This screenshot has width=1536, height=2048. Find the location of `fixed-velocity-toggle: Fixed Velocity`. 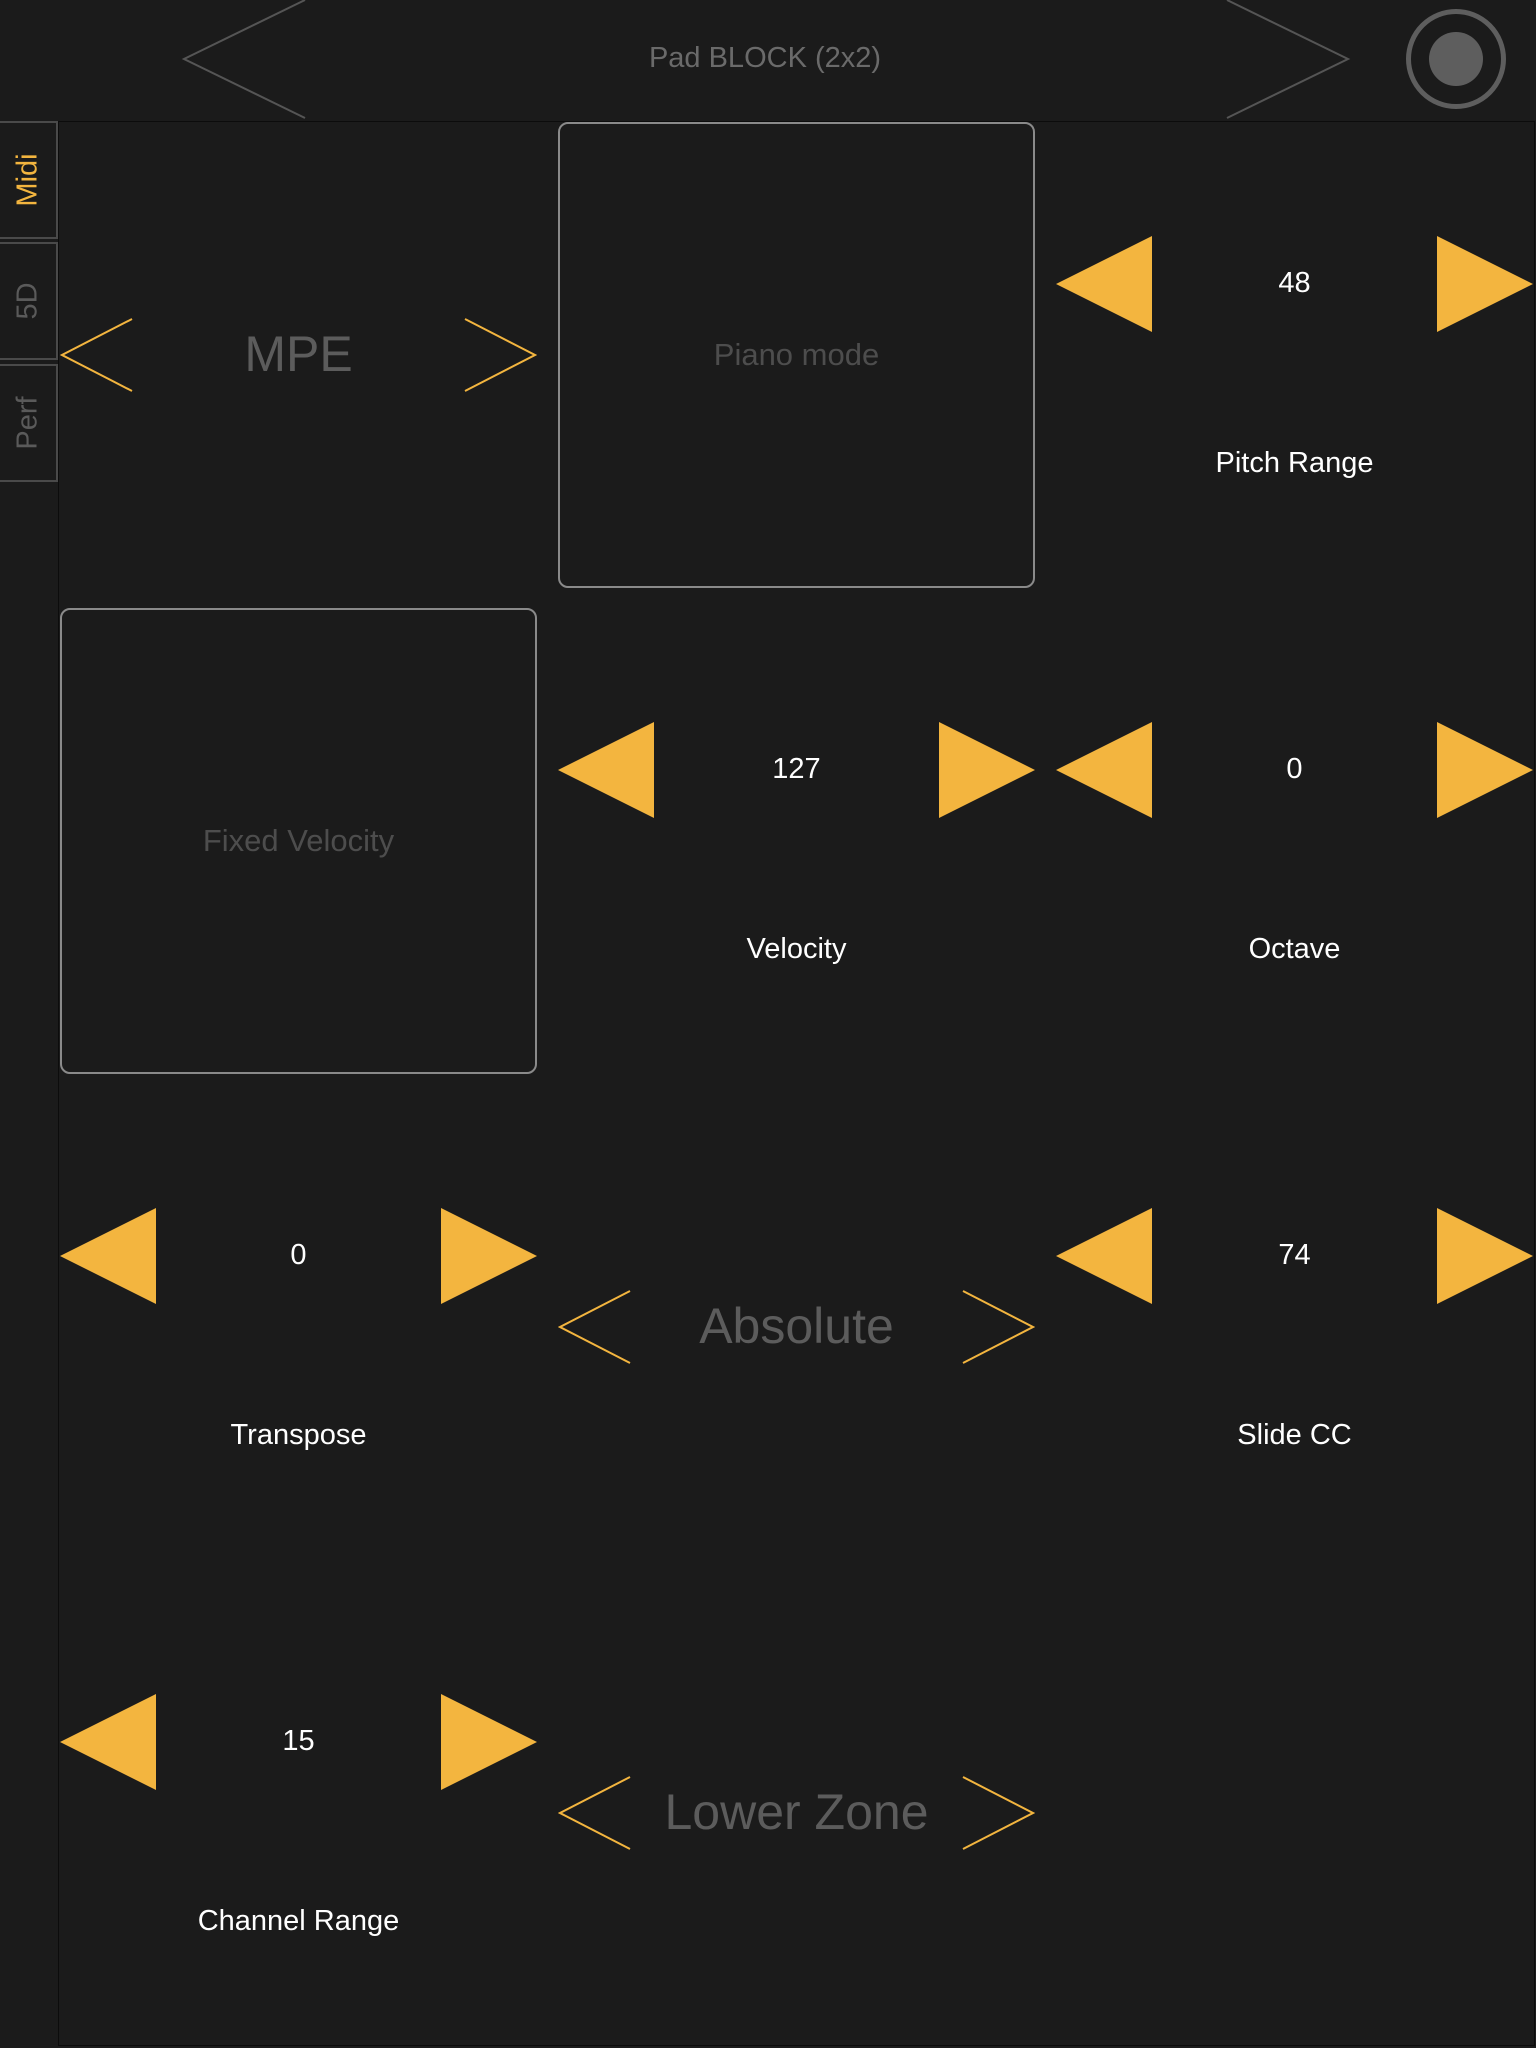

fixed-velocity-toggle: Fixed Velocity is located at coordinates (298, 841).